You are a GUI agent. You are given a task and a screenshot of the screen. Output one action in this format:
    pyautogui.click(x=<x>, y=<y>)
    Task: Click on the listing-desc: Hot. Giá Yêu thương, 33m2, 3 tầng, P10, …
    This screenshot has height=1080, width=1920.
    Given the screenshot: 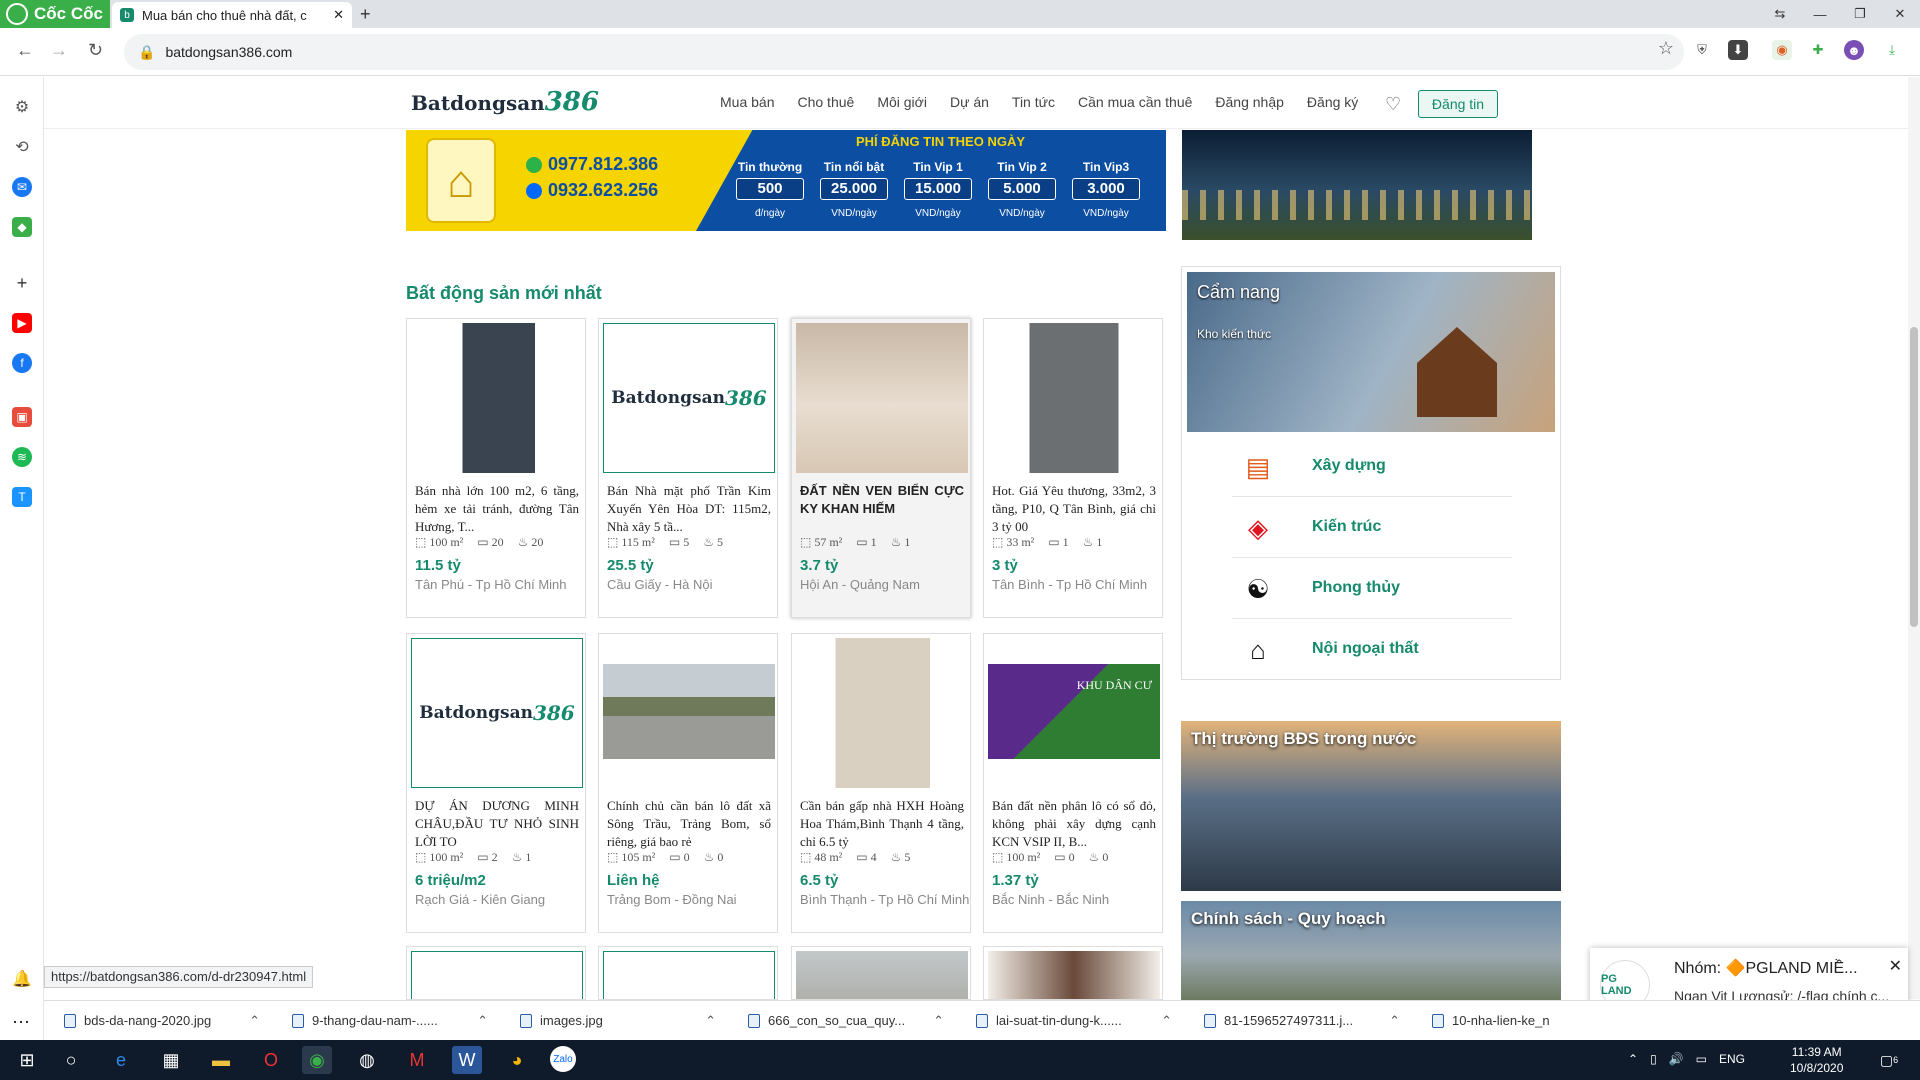 What is the action you would take?
    pyautogui.click(x=1074, y=509)
    